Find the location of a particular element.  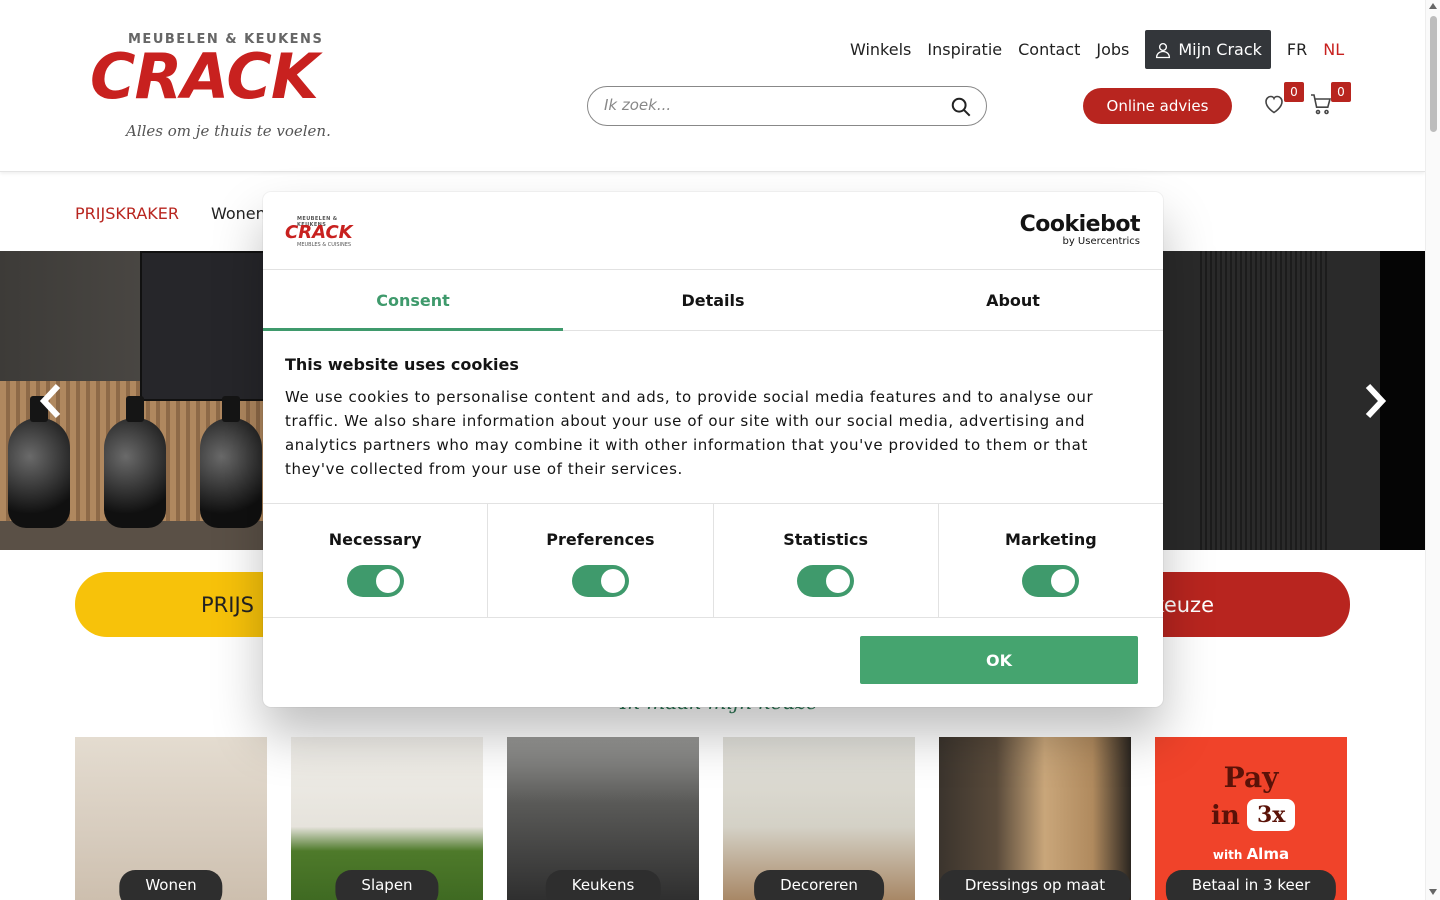

search-bar is located at coordinates (787, 106).